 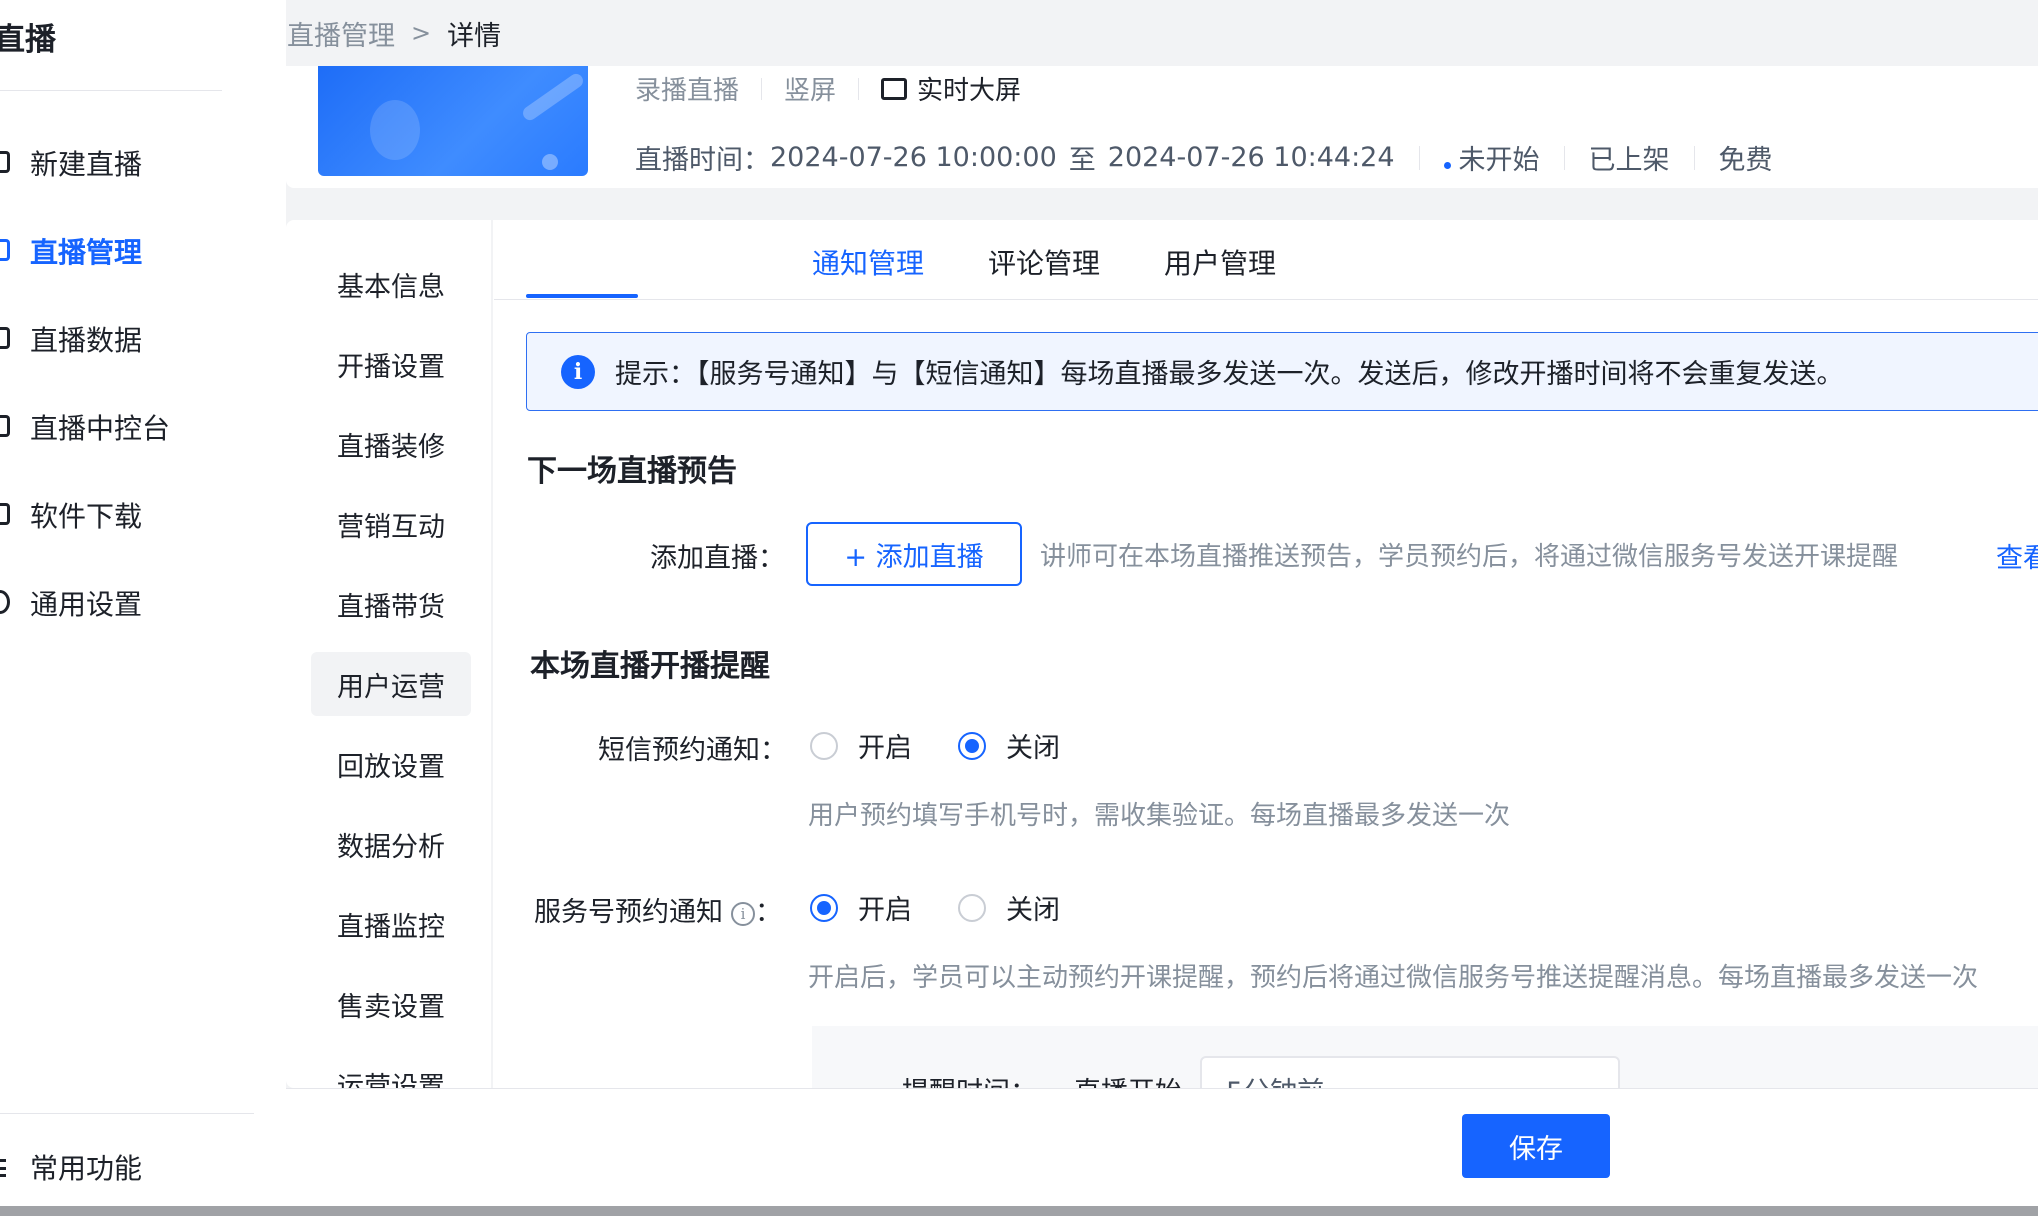 I want to click on chevron-right-icon: >, so click(x=421, y=33).